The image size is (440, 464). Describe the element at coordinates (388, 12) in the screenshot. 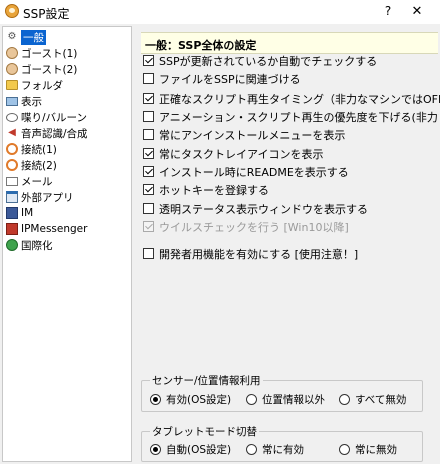

I see `help-button: ?` at that location.